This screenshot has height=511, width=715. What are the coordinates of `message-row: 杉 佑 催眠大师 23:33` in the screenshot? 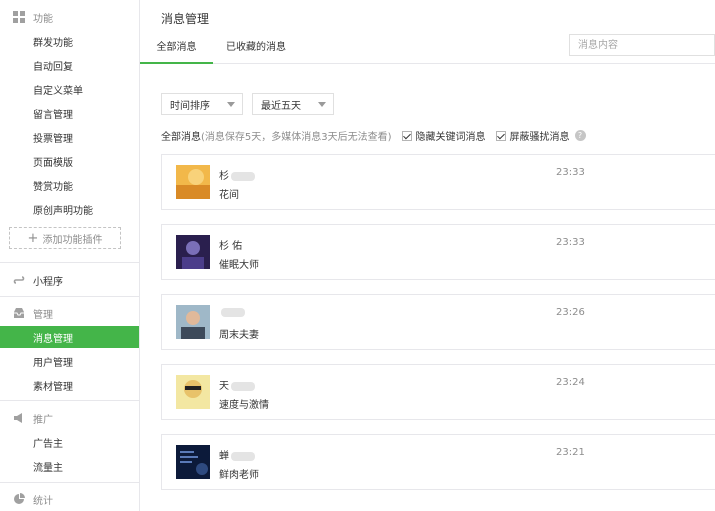 It's located at (438, 252).